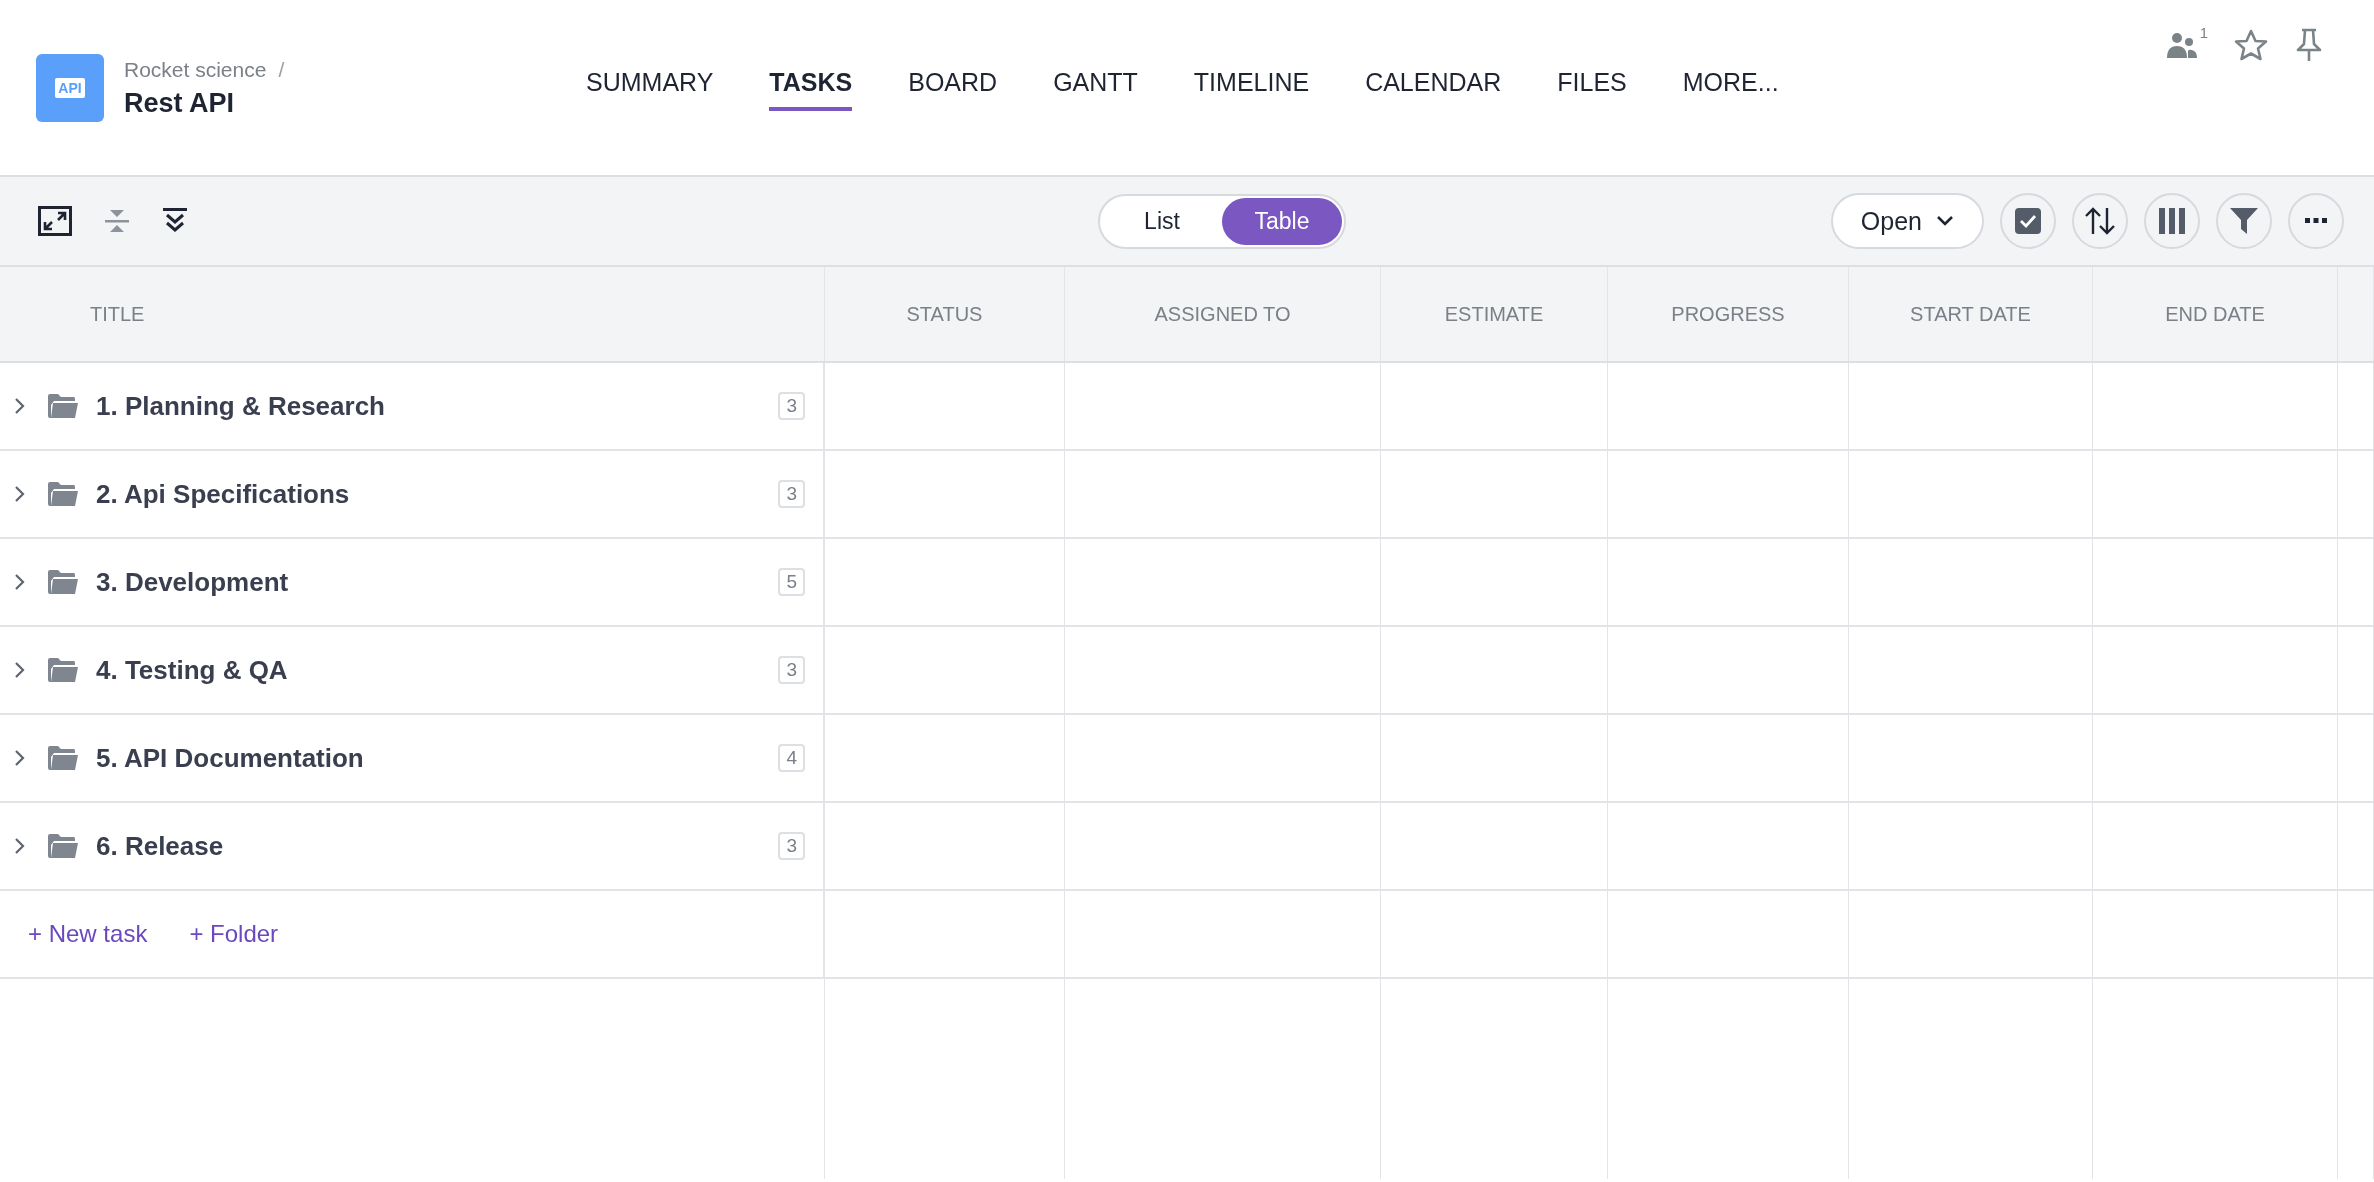  I want to click on more-options-button, so click(2316, 221).